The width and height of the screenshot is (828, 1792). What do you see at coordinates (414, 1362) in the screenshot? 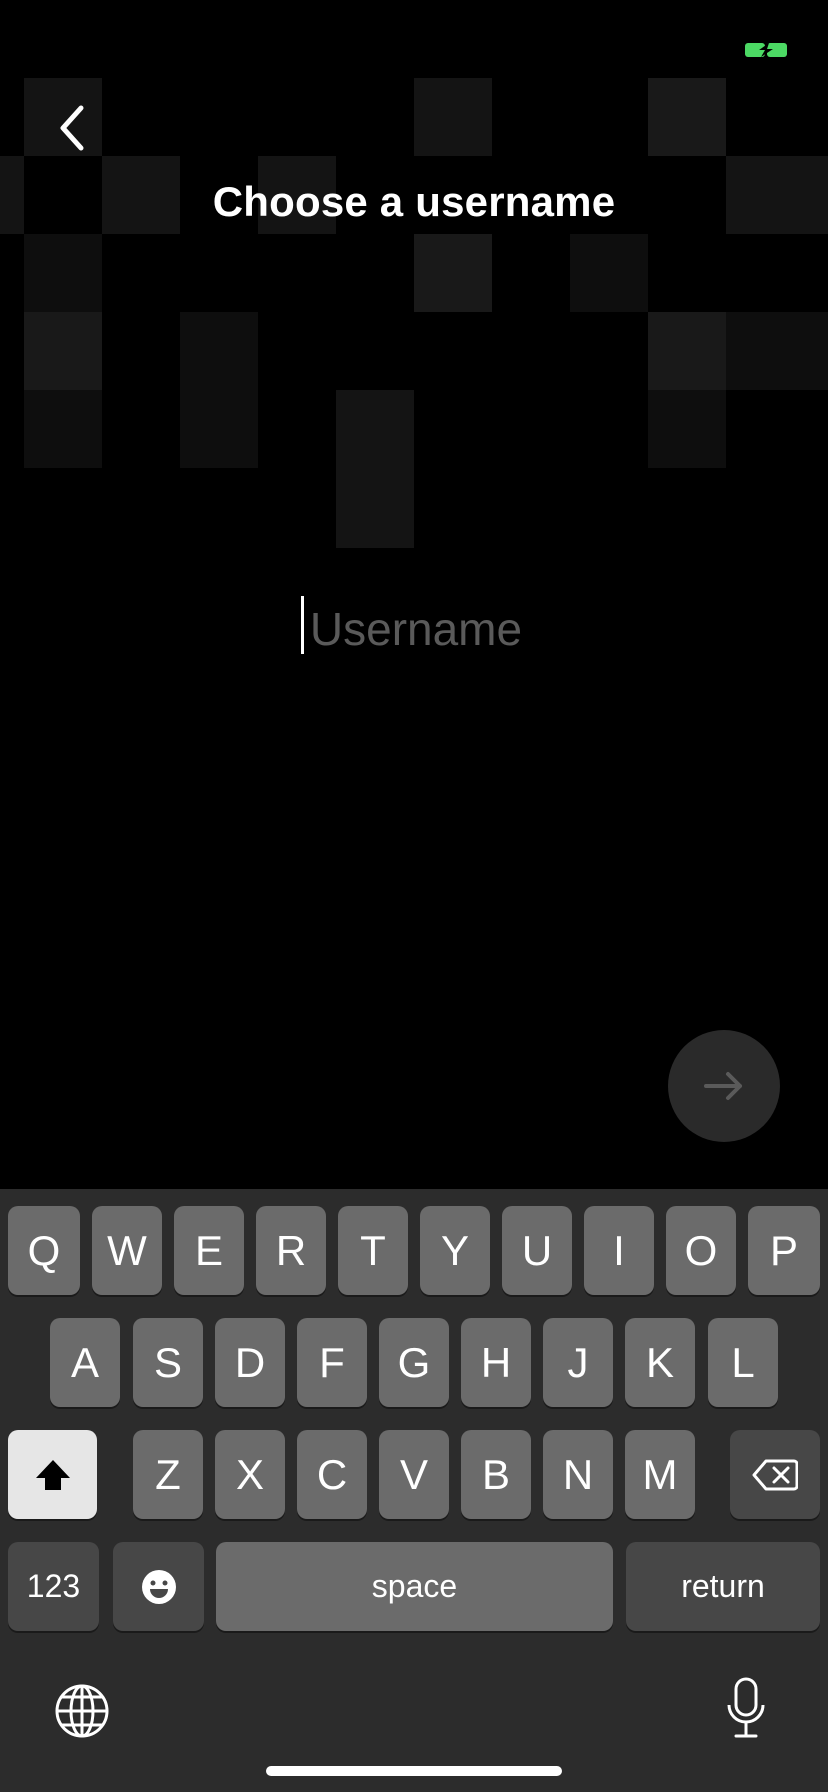
I see `key-g: G` at bounding box center [414, 1362].